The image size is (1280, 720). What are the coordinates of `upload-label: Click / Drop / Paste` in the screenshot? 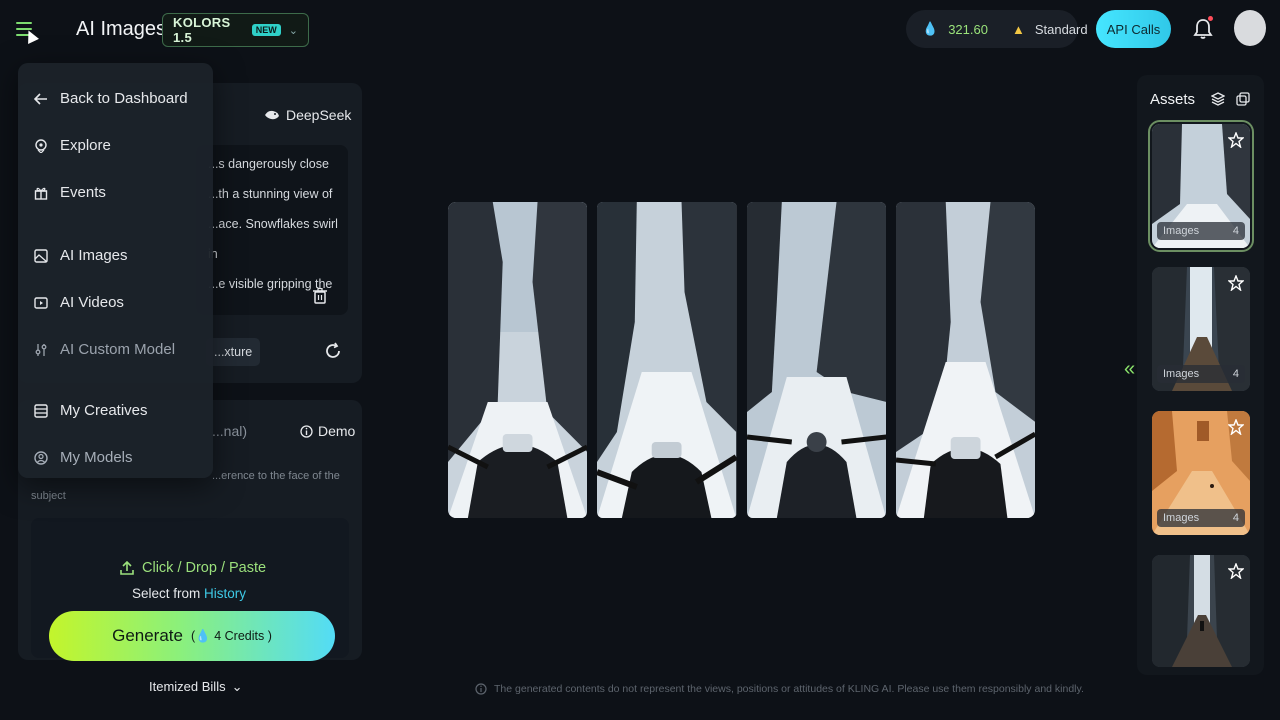 It's located at (204, 568).